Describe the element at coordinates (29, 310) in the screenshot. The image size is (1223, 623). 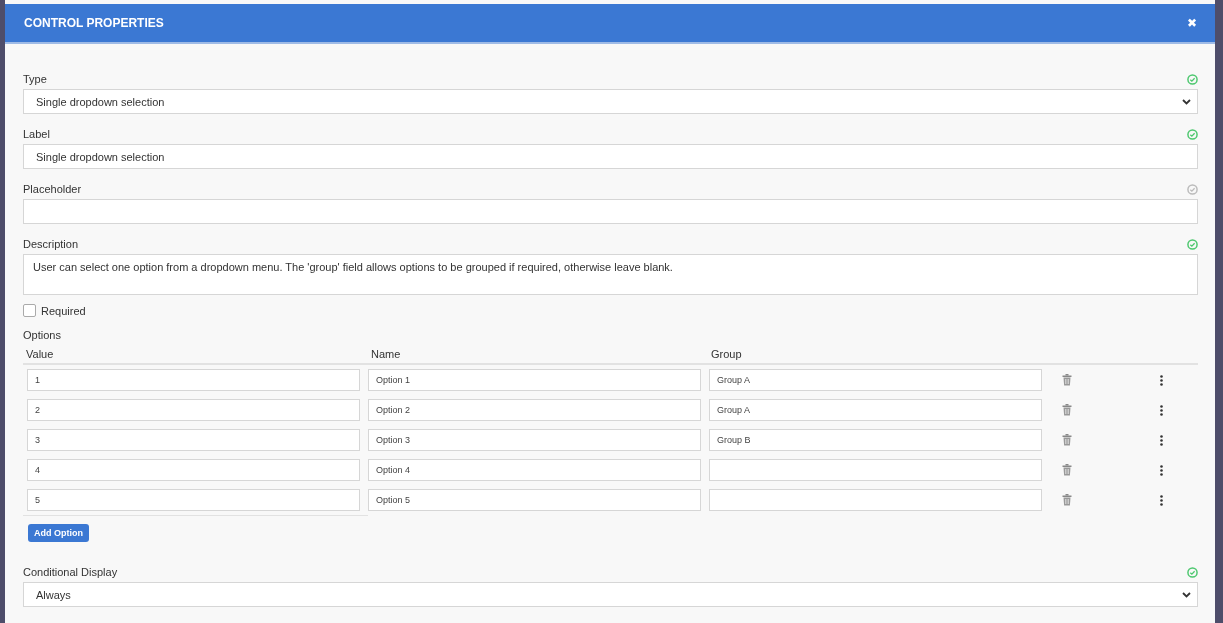
I see `required-checkbox` at that location.